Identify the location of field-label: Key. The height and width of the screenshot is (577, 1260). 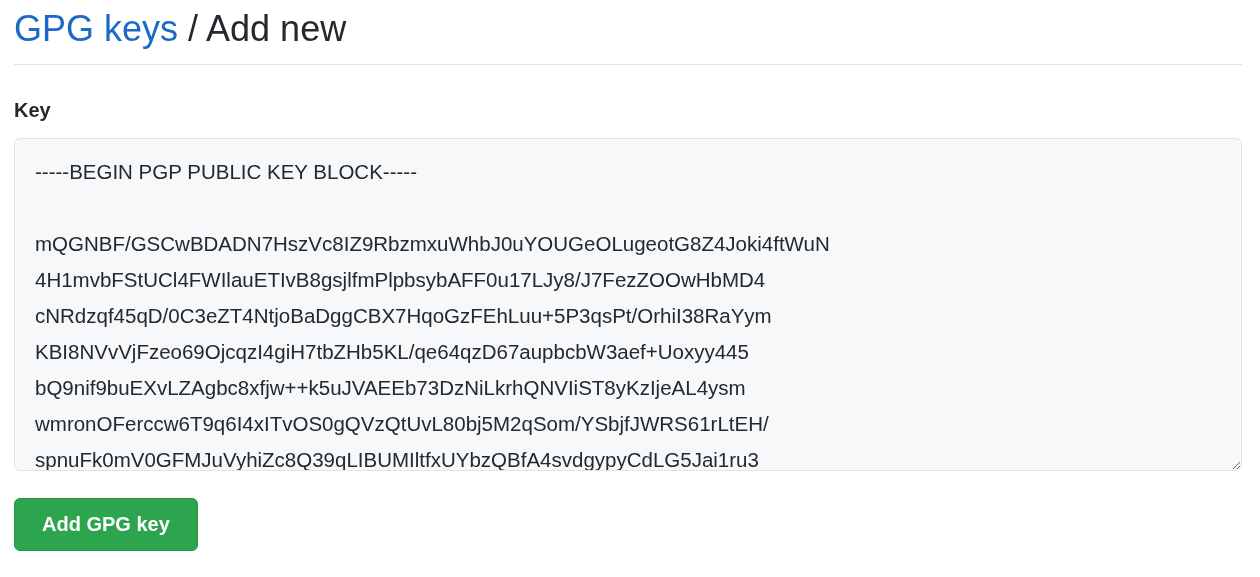
(33, 110).